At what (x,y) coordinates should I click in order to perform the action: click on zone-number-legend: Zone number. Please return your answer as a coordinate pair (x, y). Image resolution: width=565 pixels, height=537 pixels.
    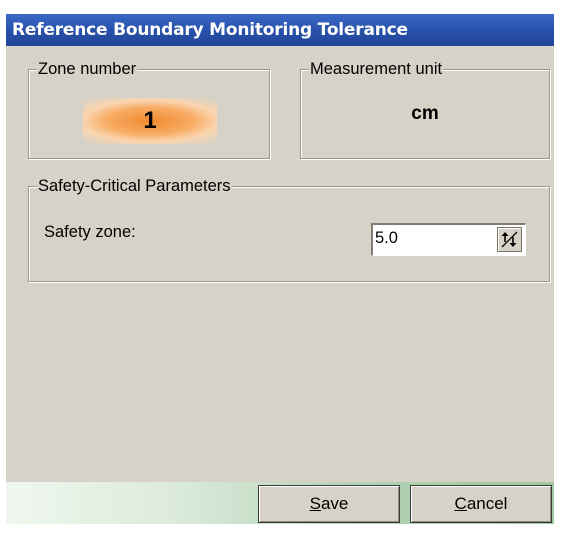
    Looking at the image, I should click on (87, 69).